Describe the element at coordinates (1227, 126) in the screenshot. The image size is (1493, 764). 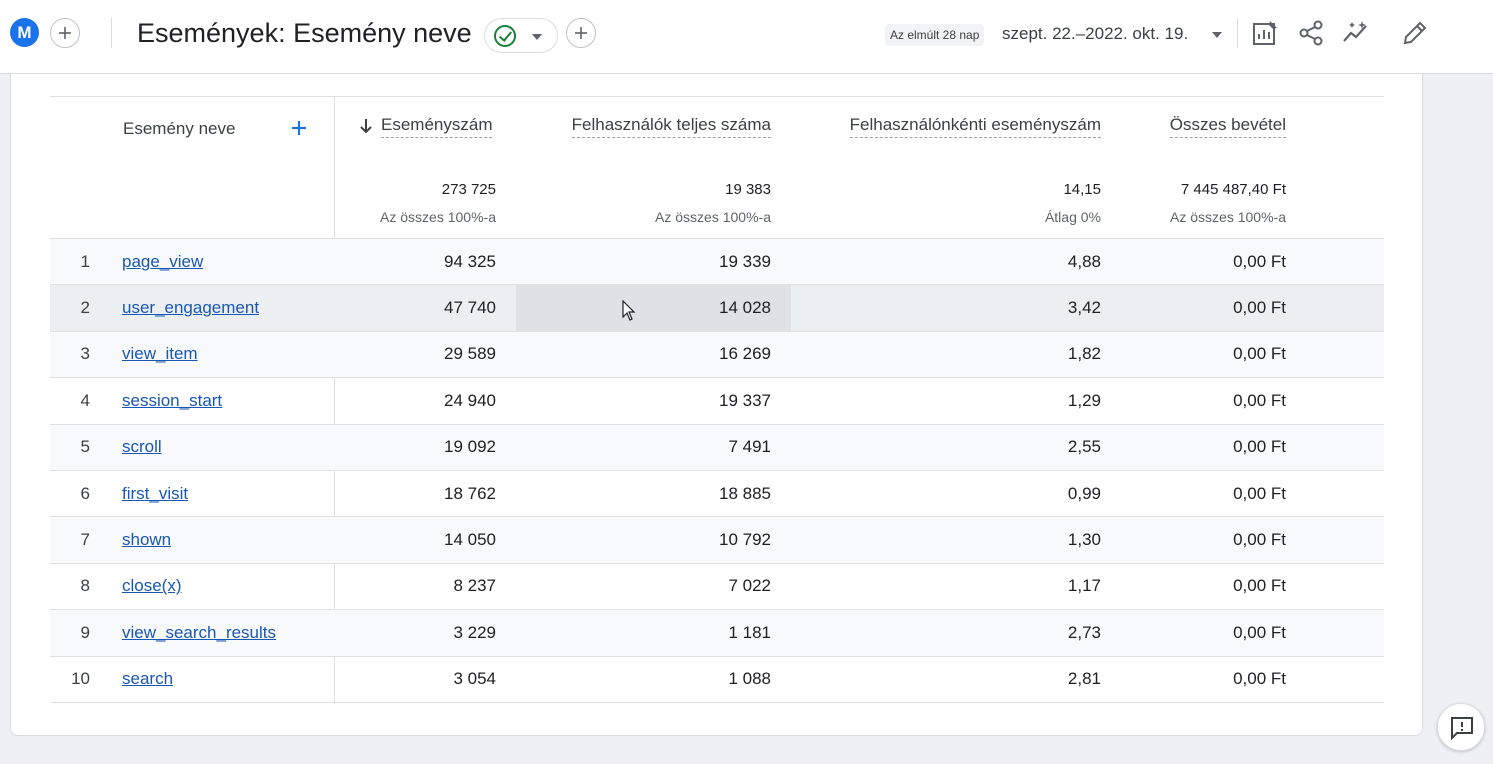
I see `column-header-total-revenue: Összes bevétel` at that location.